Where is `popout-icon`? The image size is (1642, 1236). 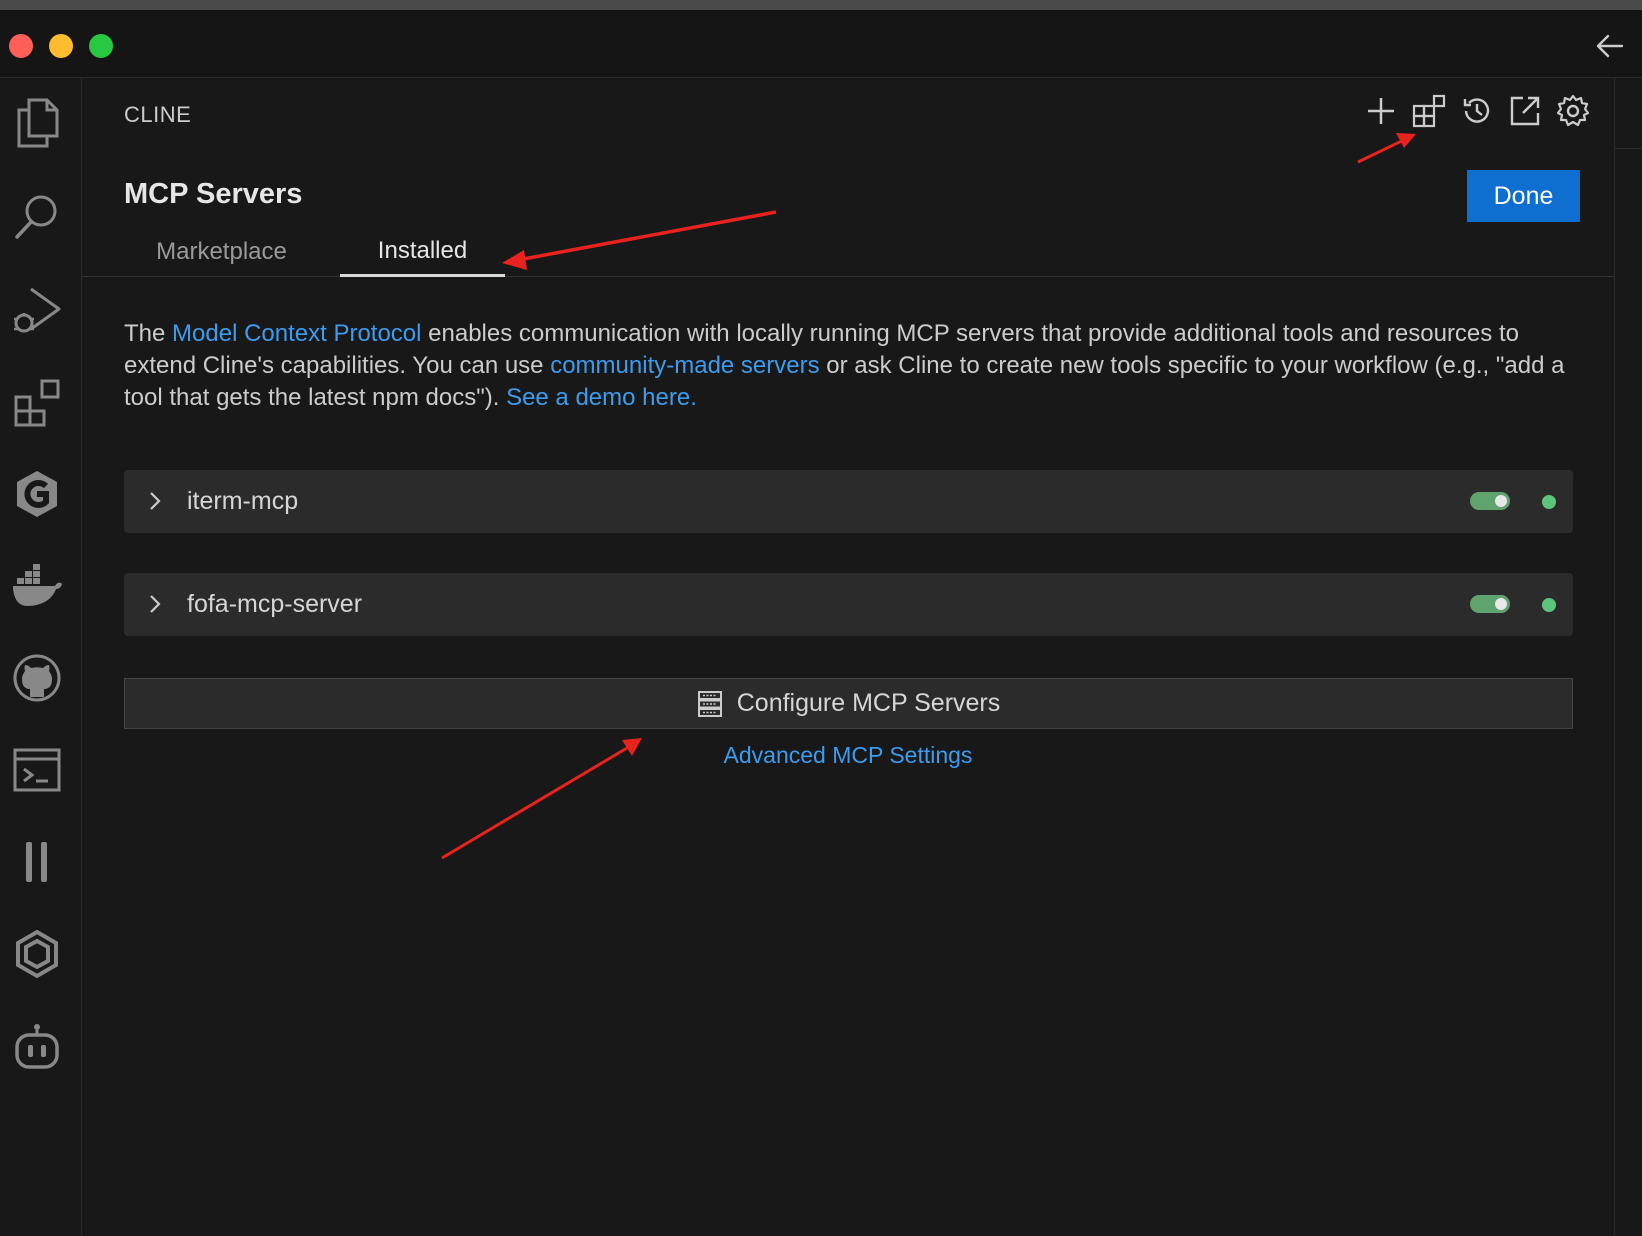 popout-icon is located at coordinates (1525, 111).